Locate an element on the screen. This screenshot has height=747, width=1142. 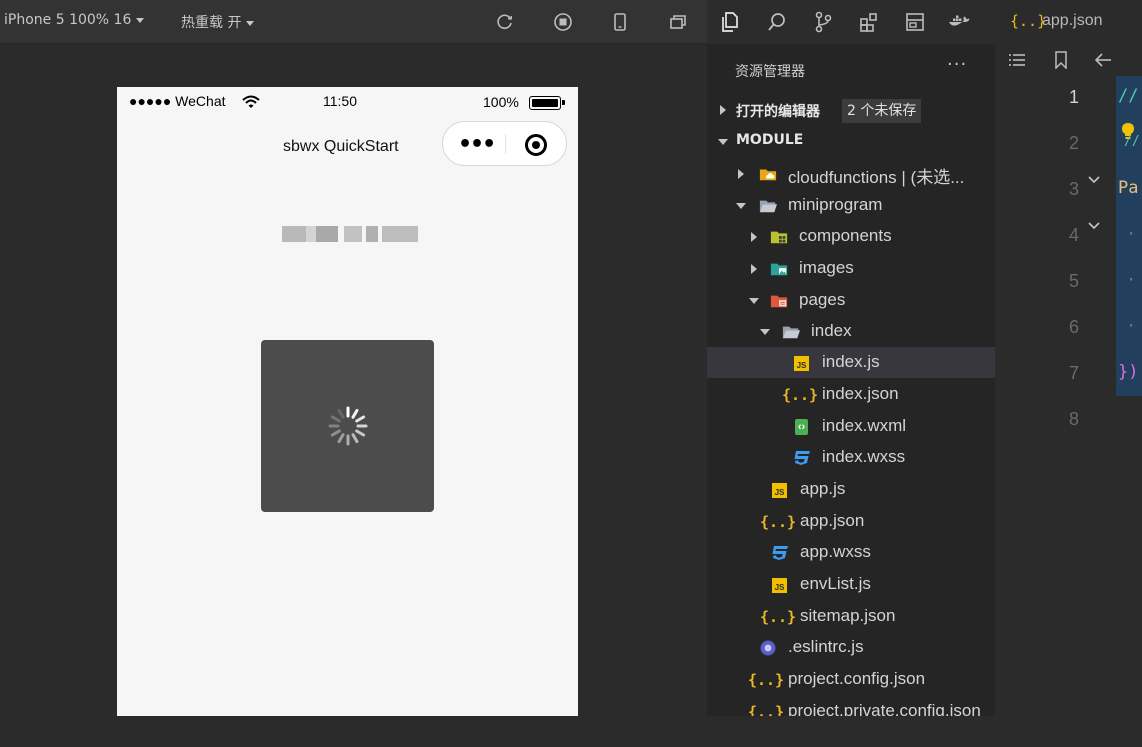
code-fragment: Pa is located at coordinates (1128, 188).